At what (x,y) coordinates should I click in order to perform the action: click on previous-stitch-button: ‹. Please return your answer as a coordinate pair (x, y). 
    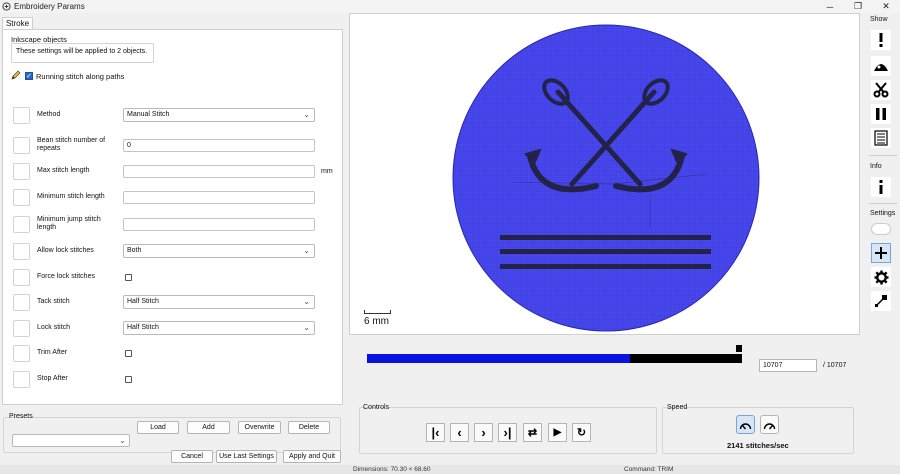
    Looking at the image, I should click on (459, 432).